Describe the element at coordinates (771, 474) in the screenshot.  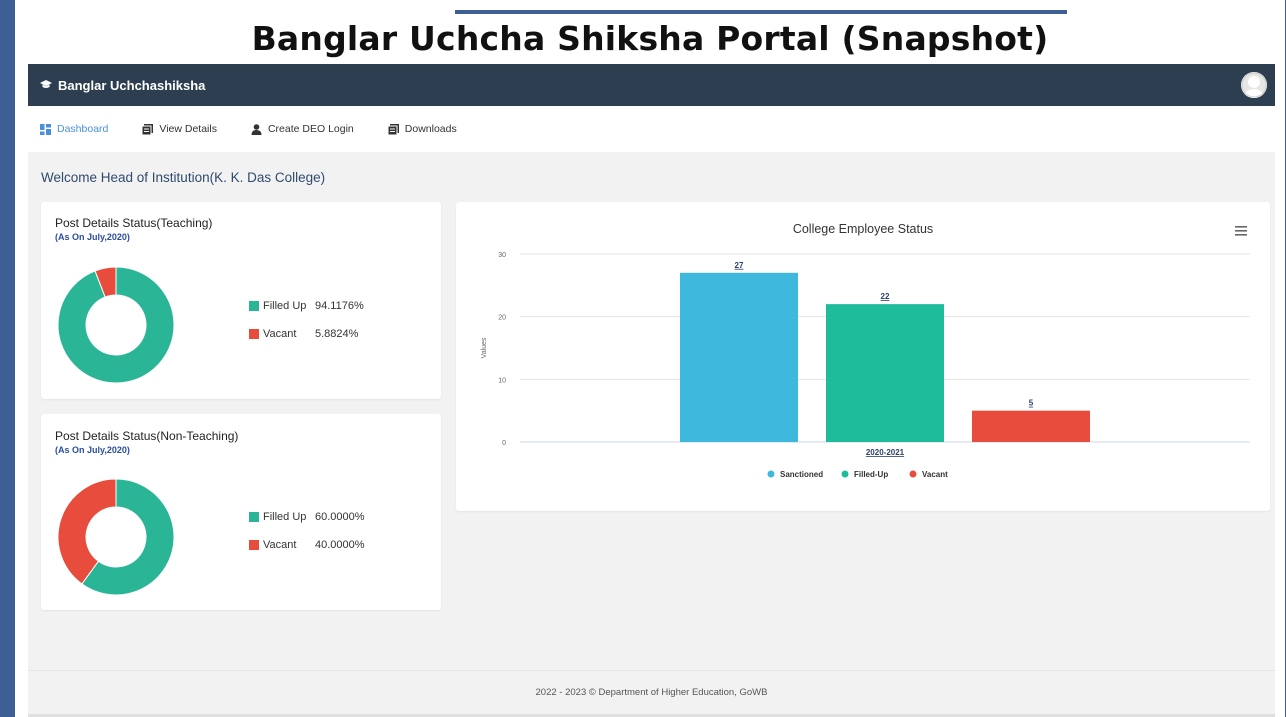
I see `legend-marker-sanctioned` at that location.